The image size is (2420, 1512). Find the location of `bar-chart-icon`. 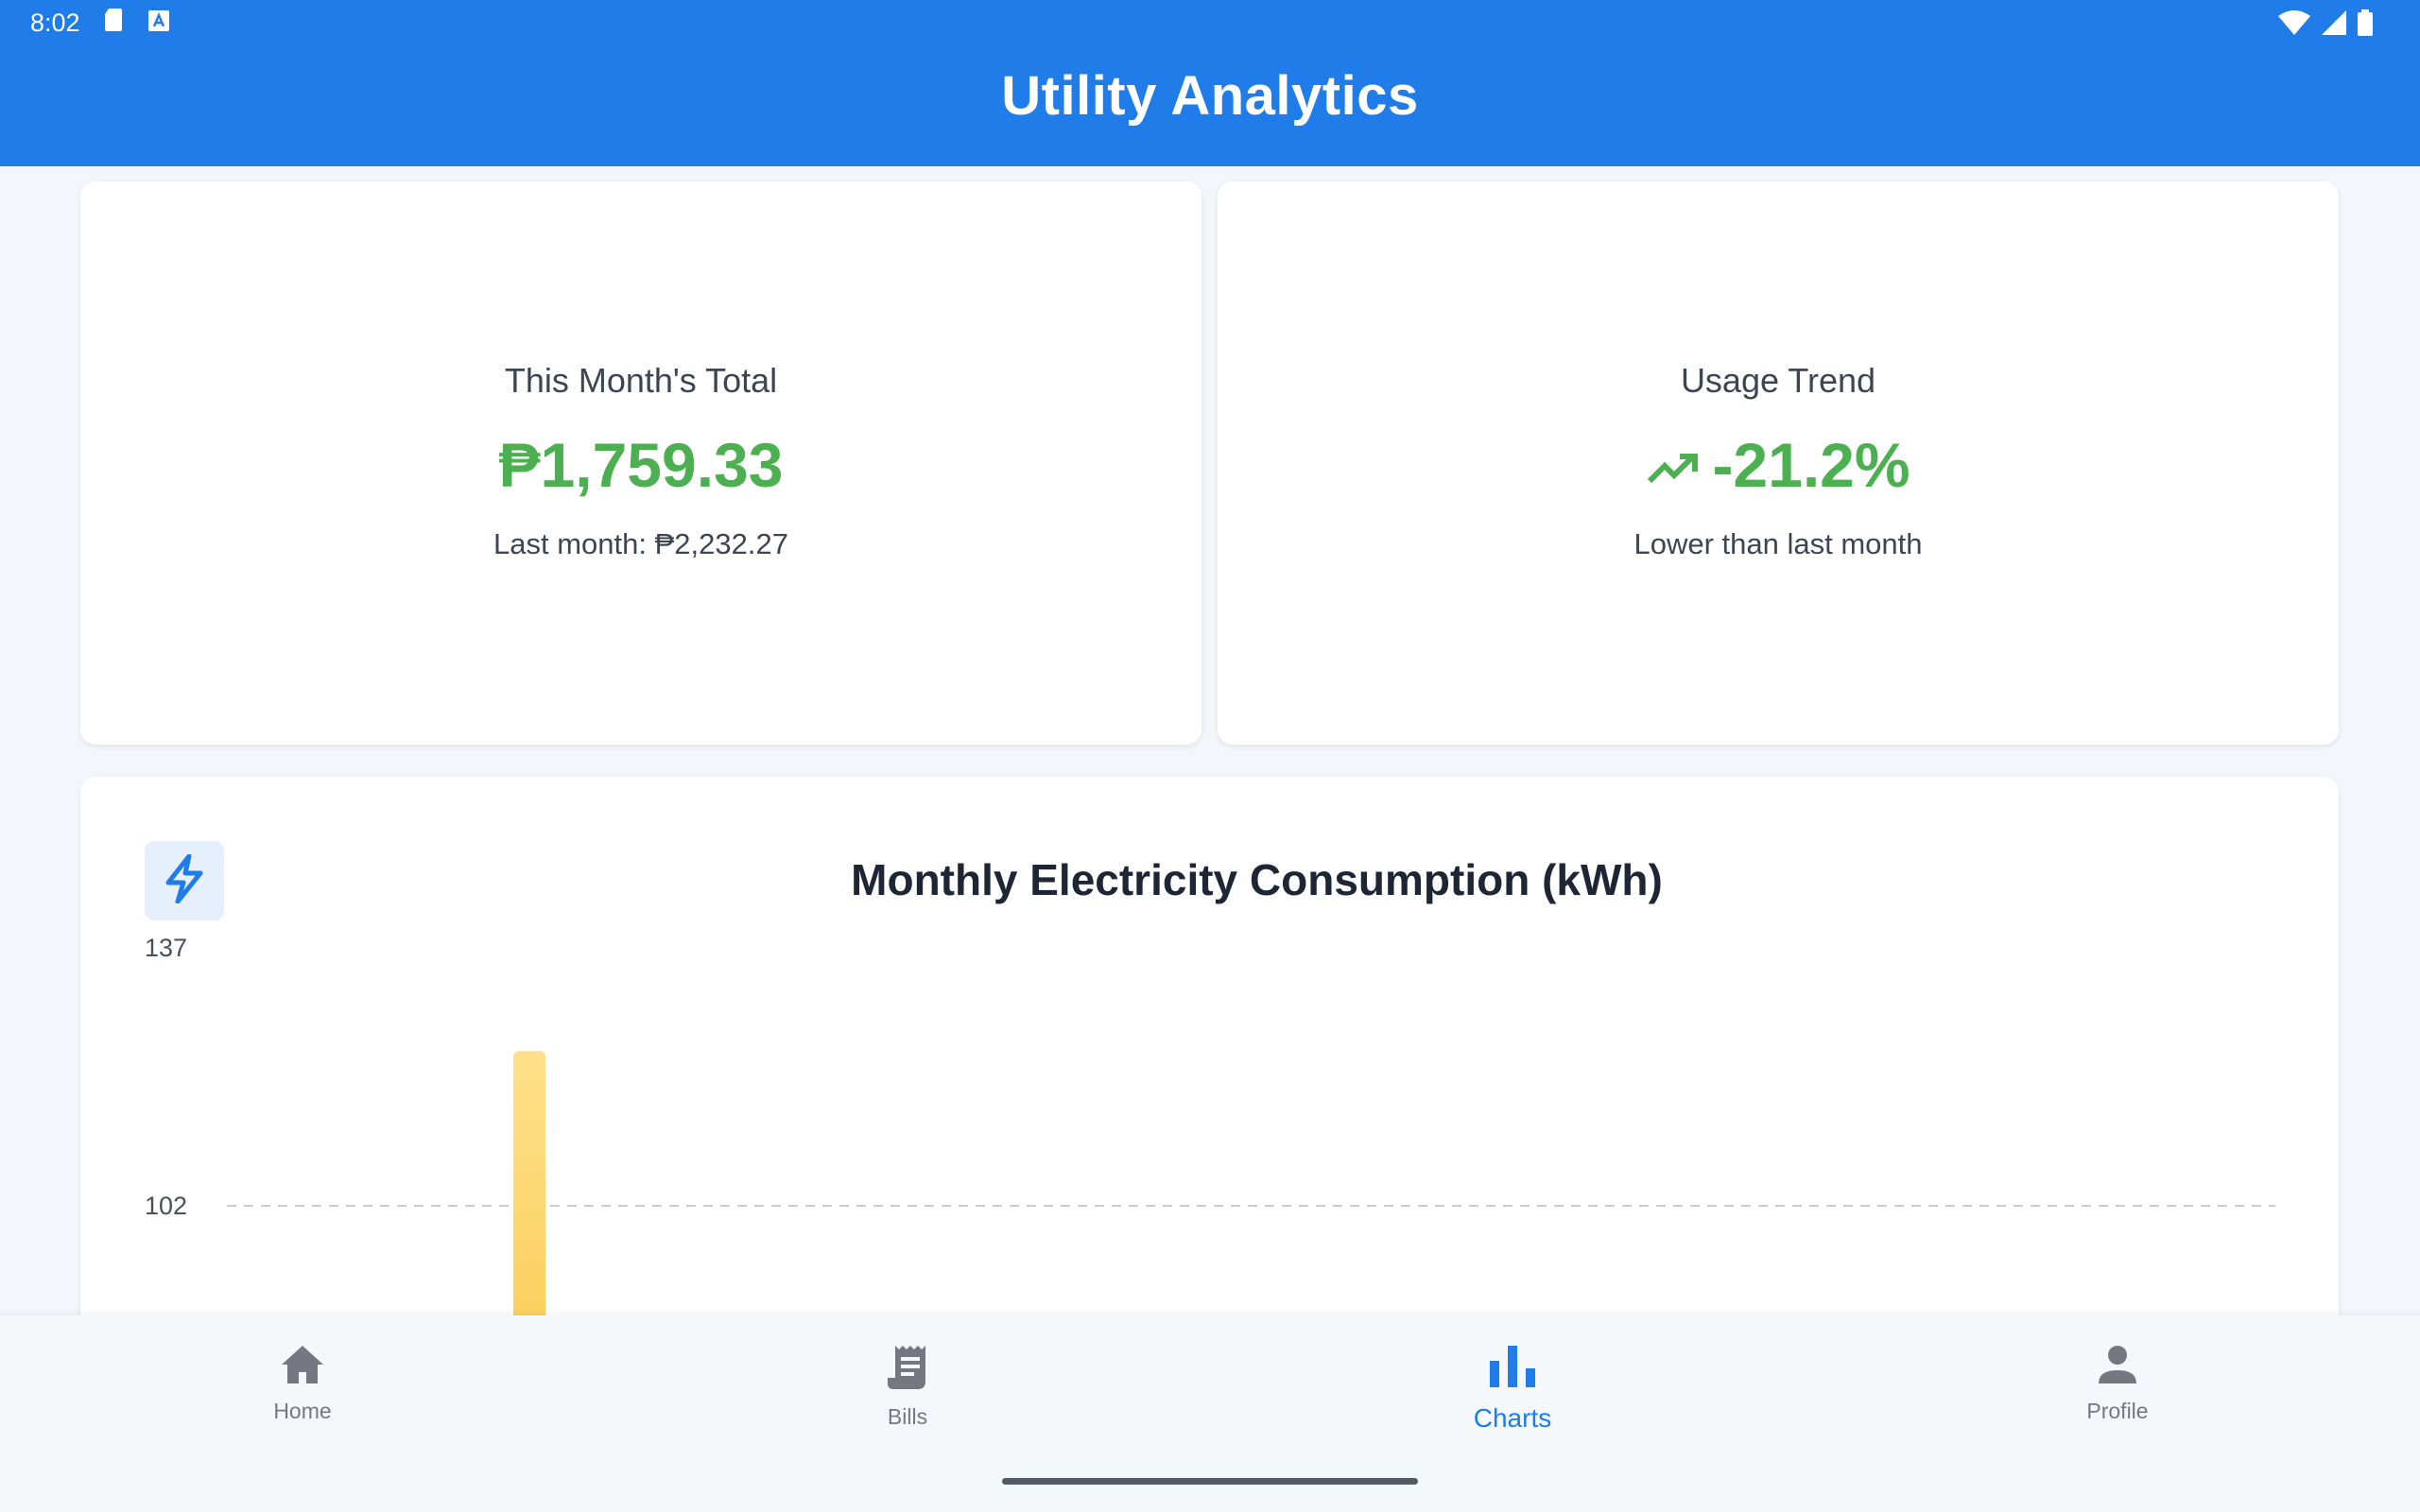

bar-chart-icon is located at coordinates (1512, 1370).